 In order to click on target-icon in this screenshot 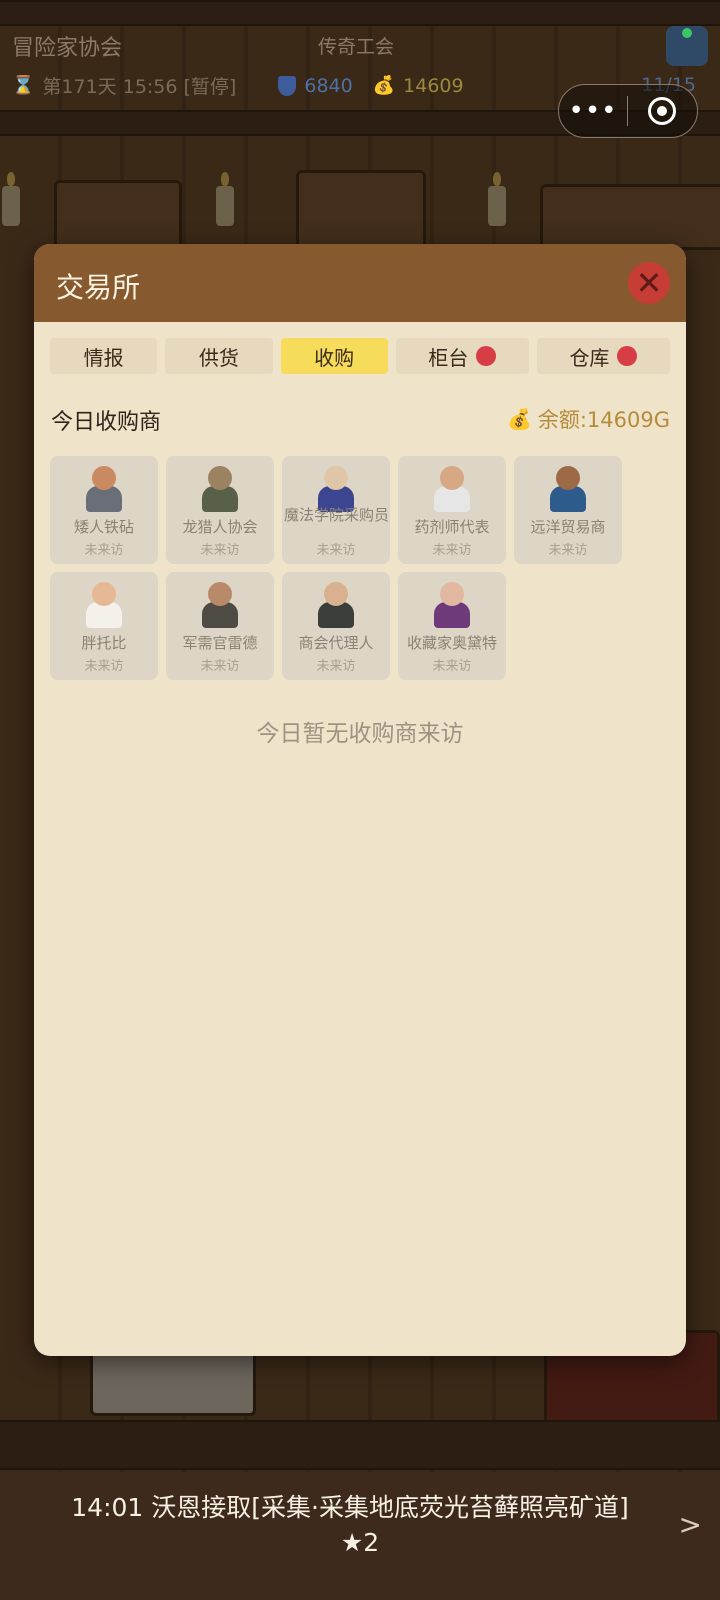, I will do `click(662, 111)`.